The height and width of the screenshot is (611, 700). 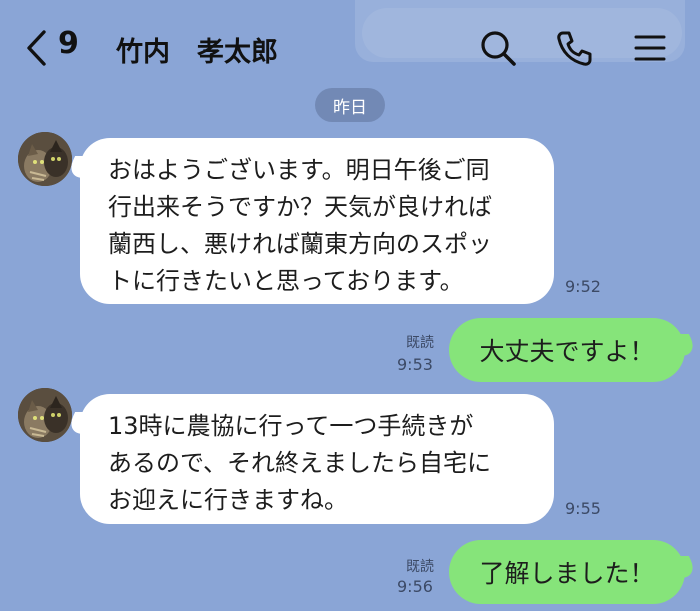 I want to click on message-text: 了解しました！, so click(x=567, y=573).